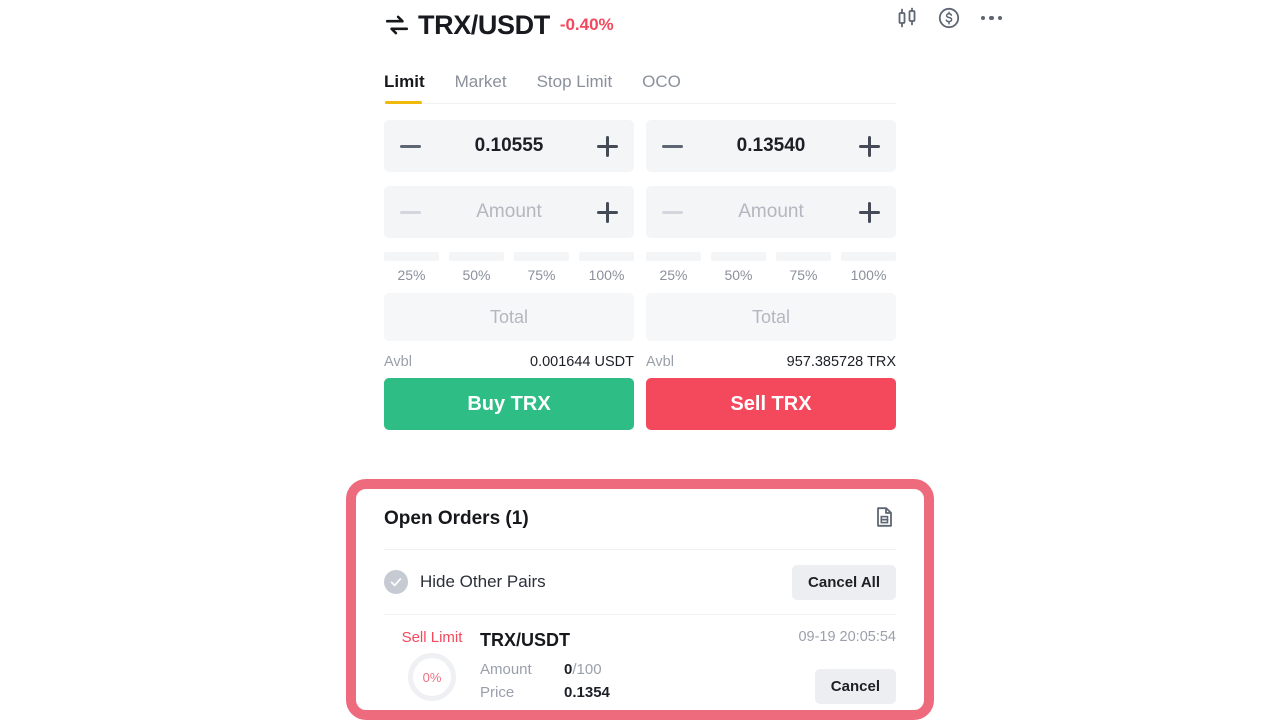 The image size is (1280, 720). Describe the element at coordinates (855, 686) in the screenshot. I see `cancel-order-button: Cancel` at that location.